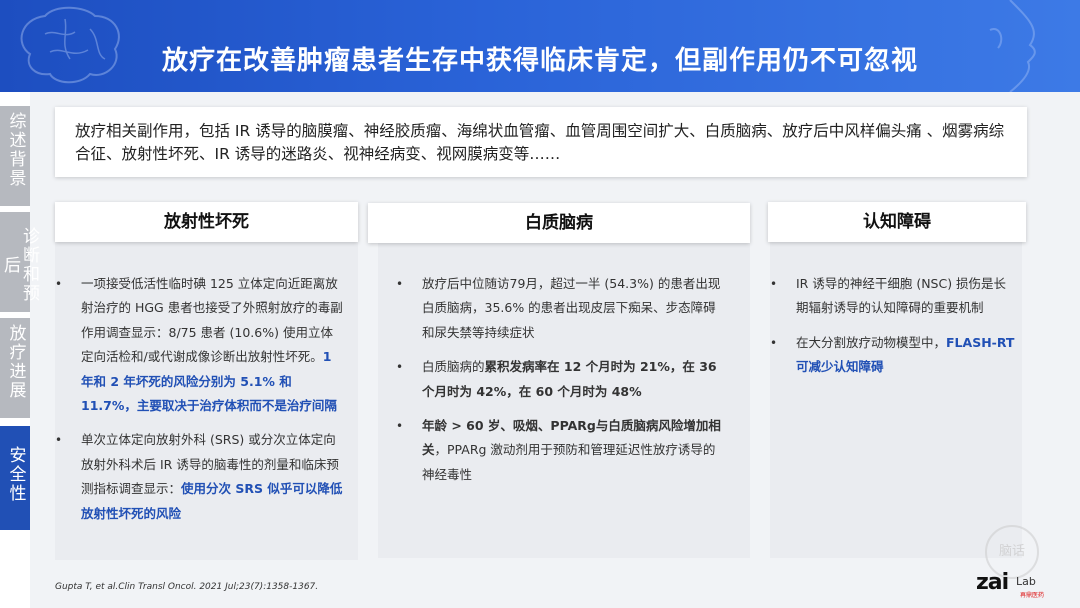 Image resolution: width=1080 pixels, height=608 pixels. I want to click on logo-sub: Lab, so click(1026, 581).